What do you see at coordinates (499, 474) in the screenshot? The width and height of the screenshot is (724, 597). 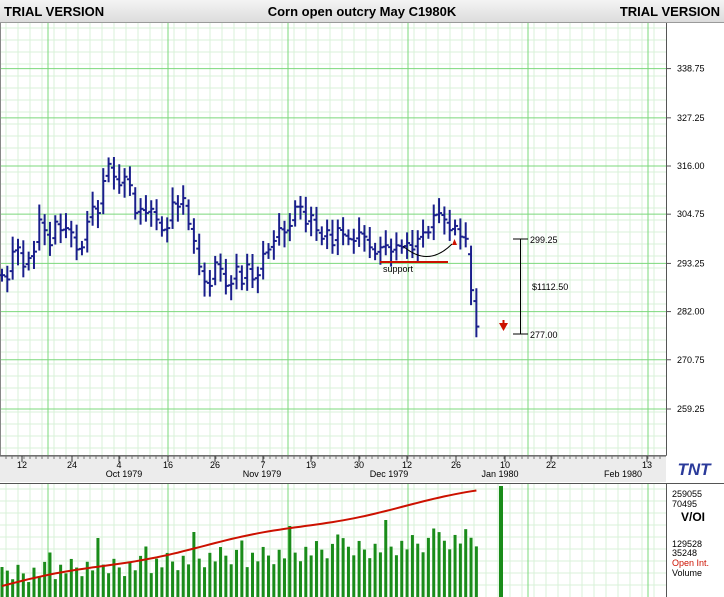 I see `date-axis-month-label: Jan 1980` at bounding box center [499, 474].